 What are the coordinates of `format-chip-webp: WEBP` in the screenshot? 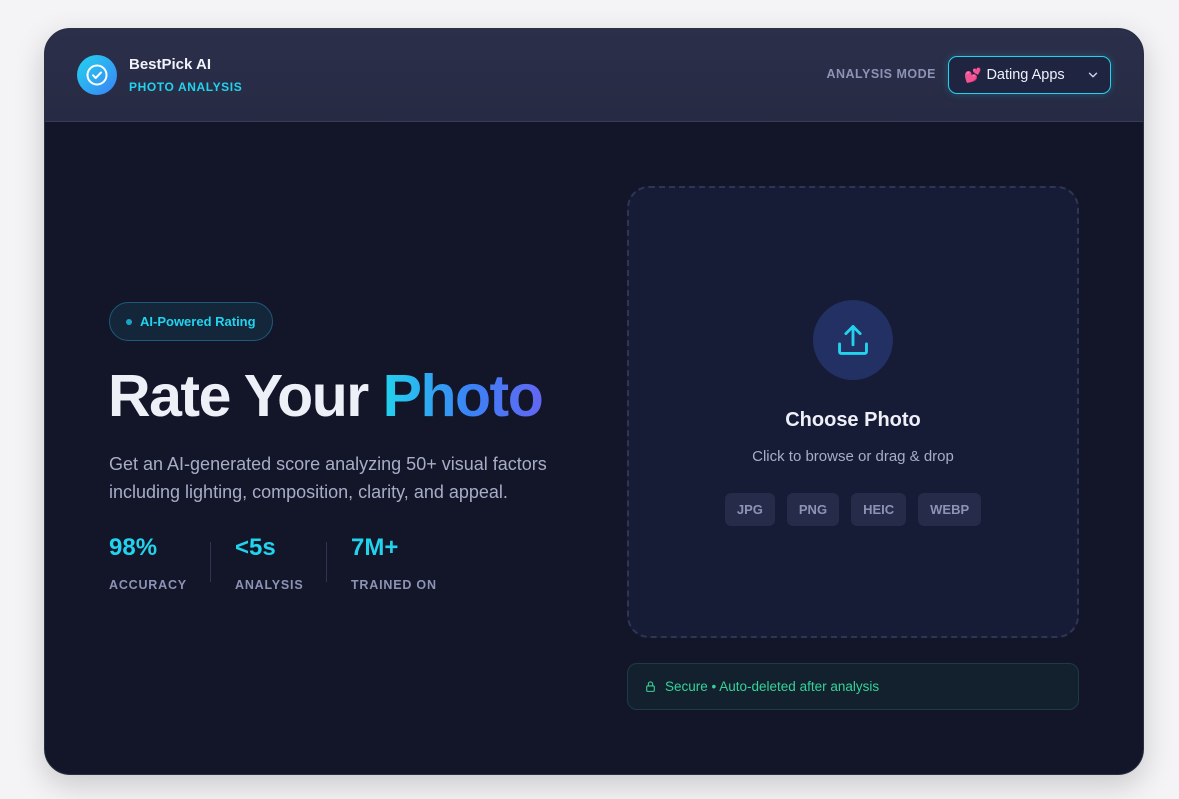 It's located at (950, 509).